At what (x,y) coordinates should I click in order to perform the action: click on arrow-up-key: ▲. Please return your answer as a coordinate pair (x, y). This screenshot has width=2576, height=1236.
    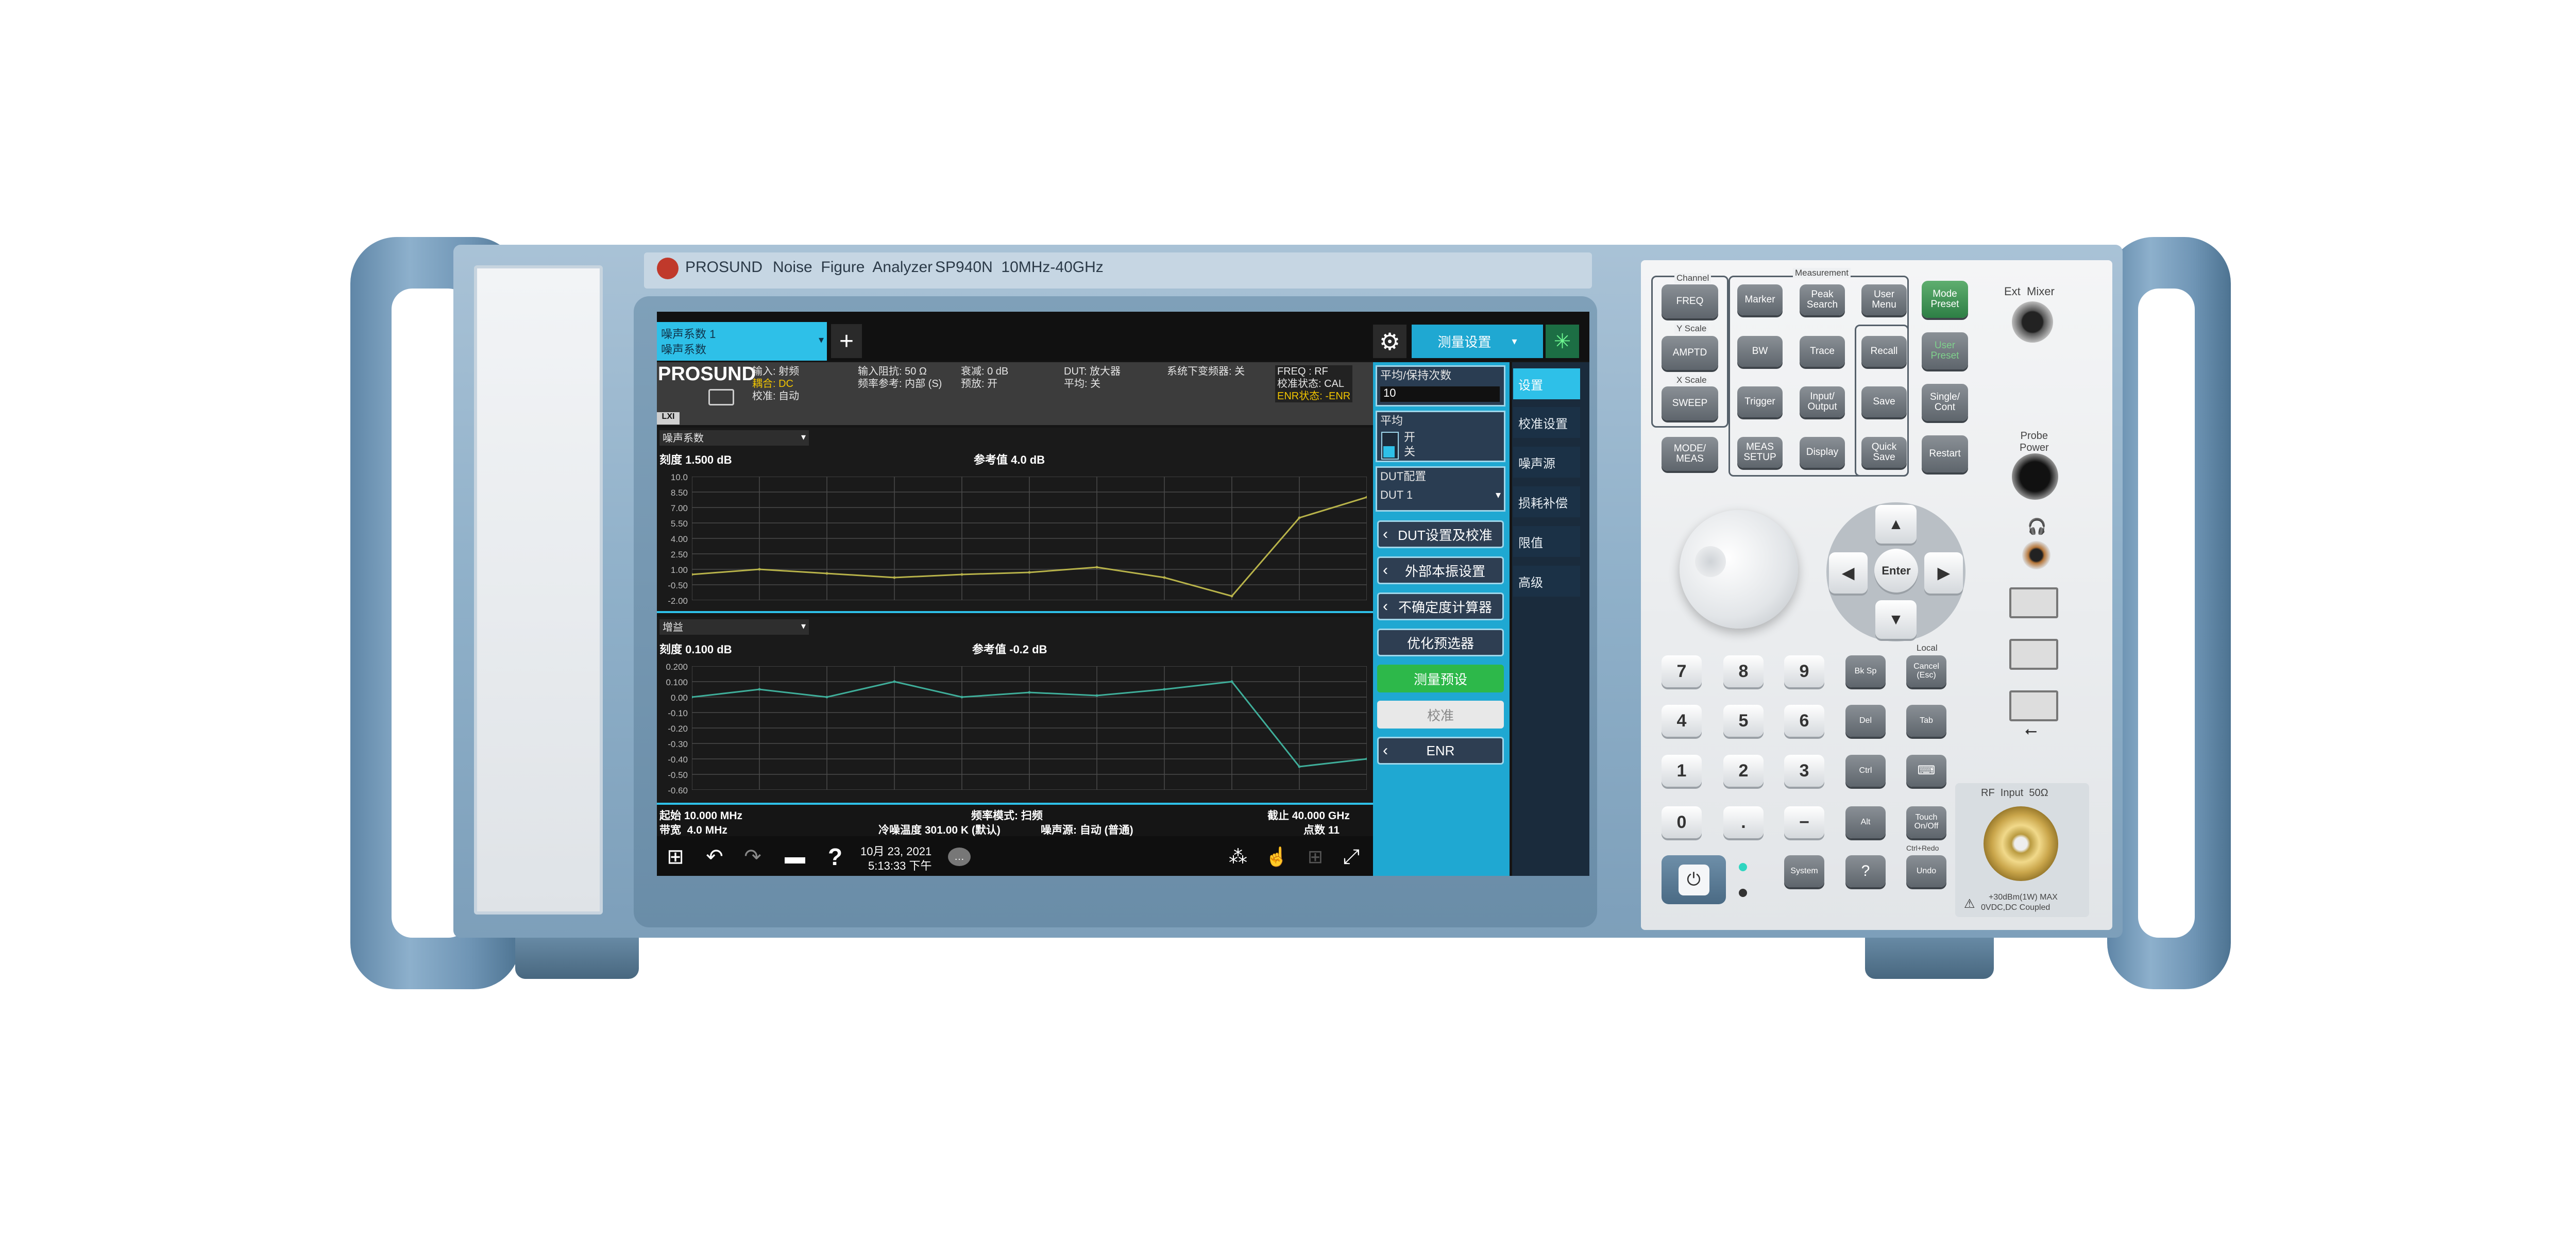
    Looking at the image, I should click on (1896, 524).